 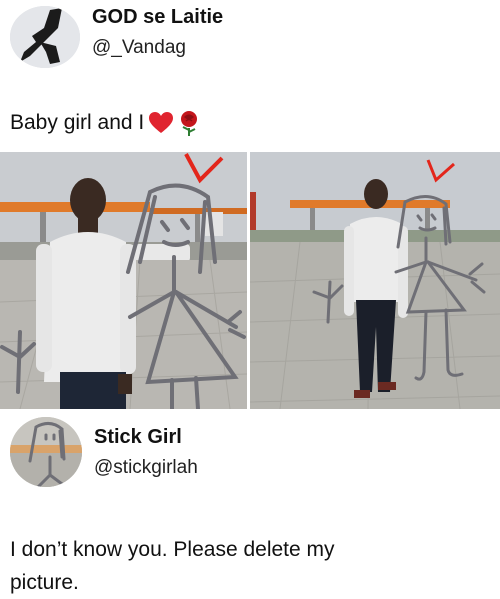 I want to click on avatar-stick-girl, so click(x=46, y=452).